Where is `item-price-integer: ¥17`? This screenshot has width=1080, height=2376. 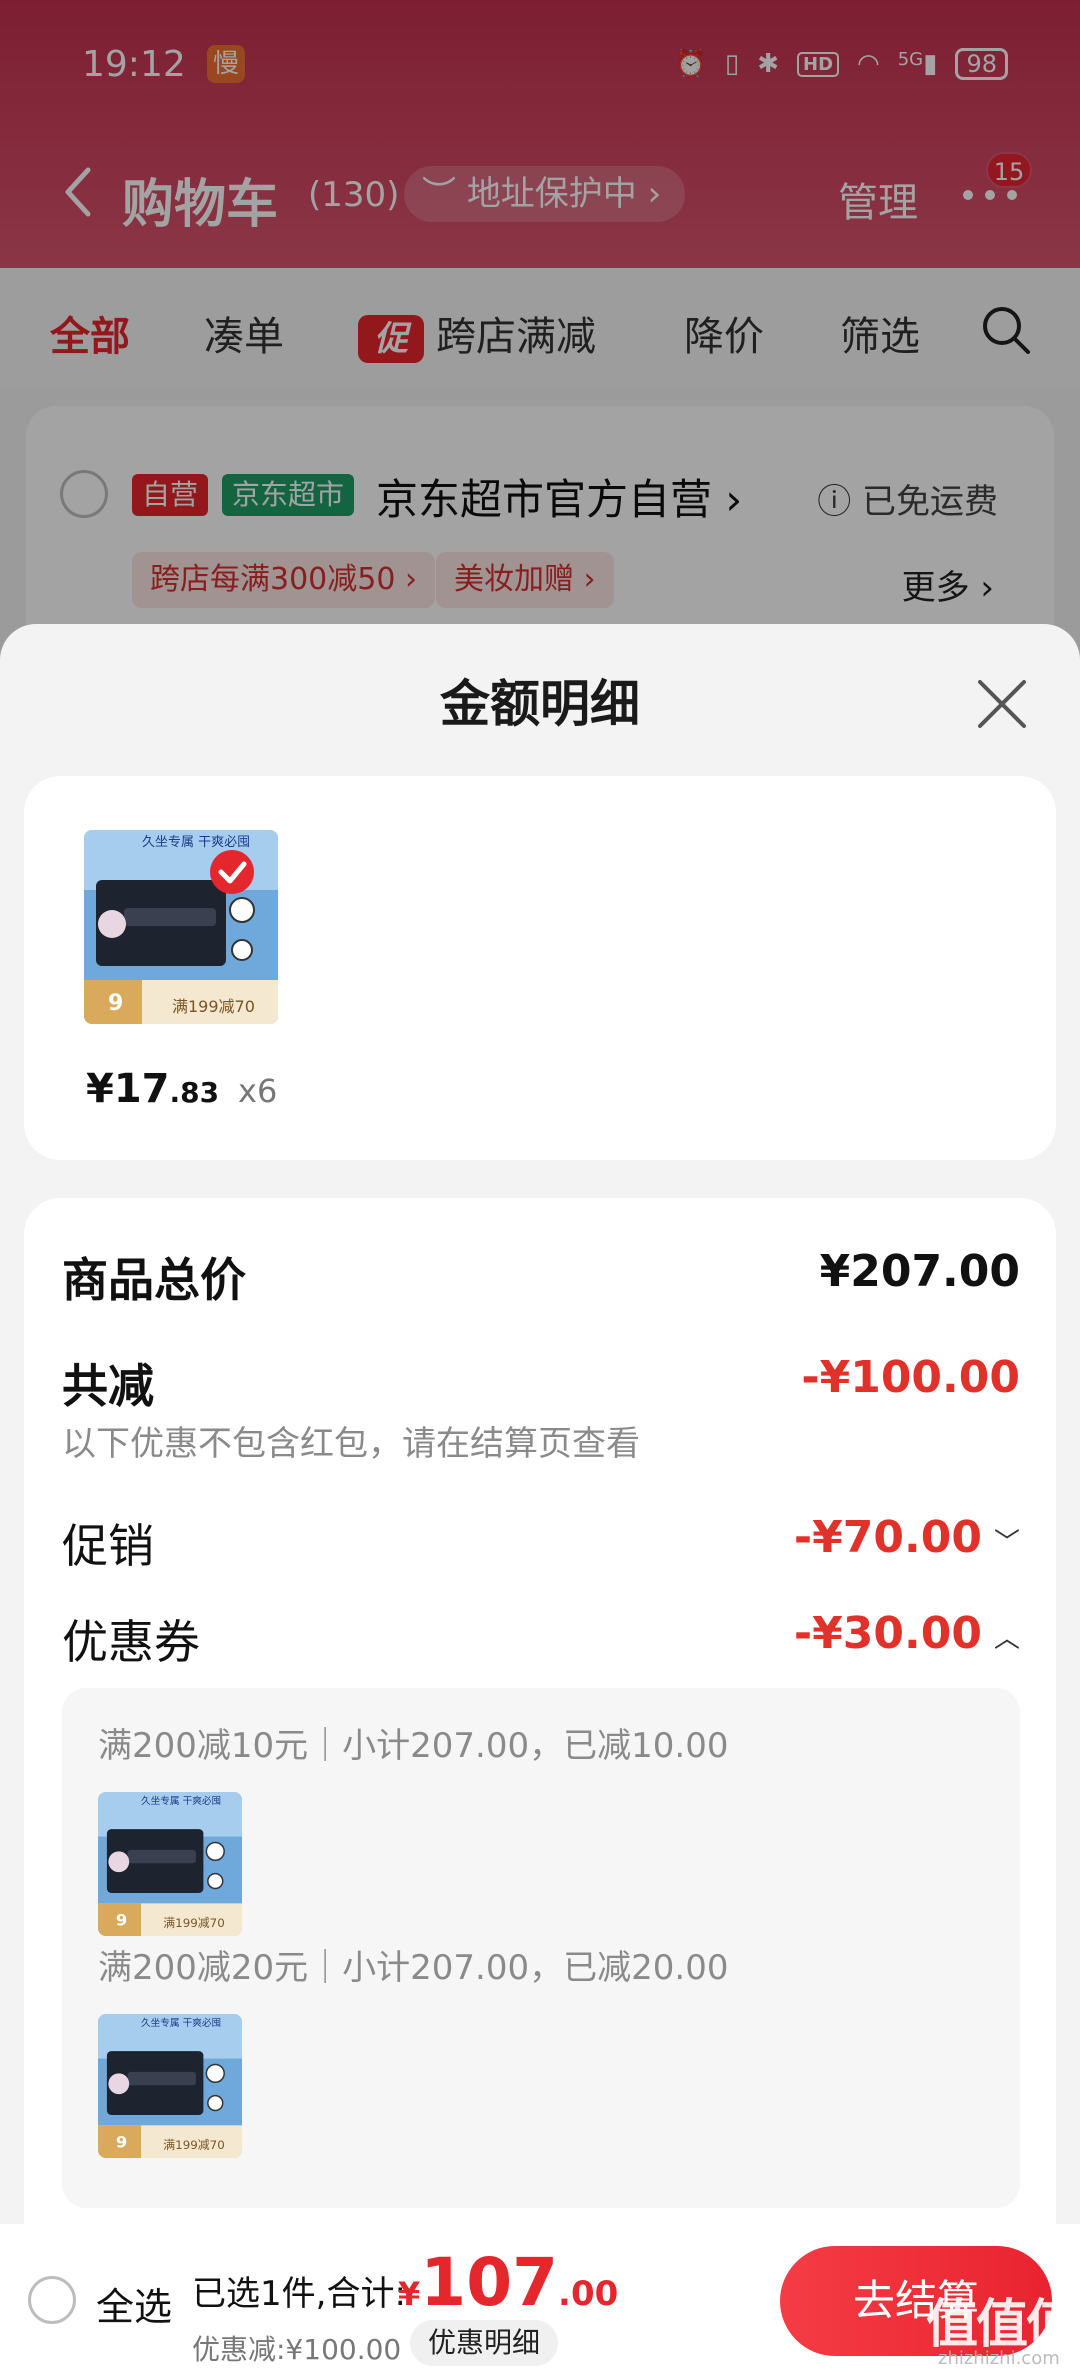 item-price-integer: ¥17 is located at coordinates (128, 1089).